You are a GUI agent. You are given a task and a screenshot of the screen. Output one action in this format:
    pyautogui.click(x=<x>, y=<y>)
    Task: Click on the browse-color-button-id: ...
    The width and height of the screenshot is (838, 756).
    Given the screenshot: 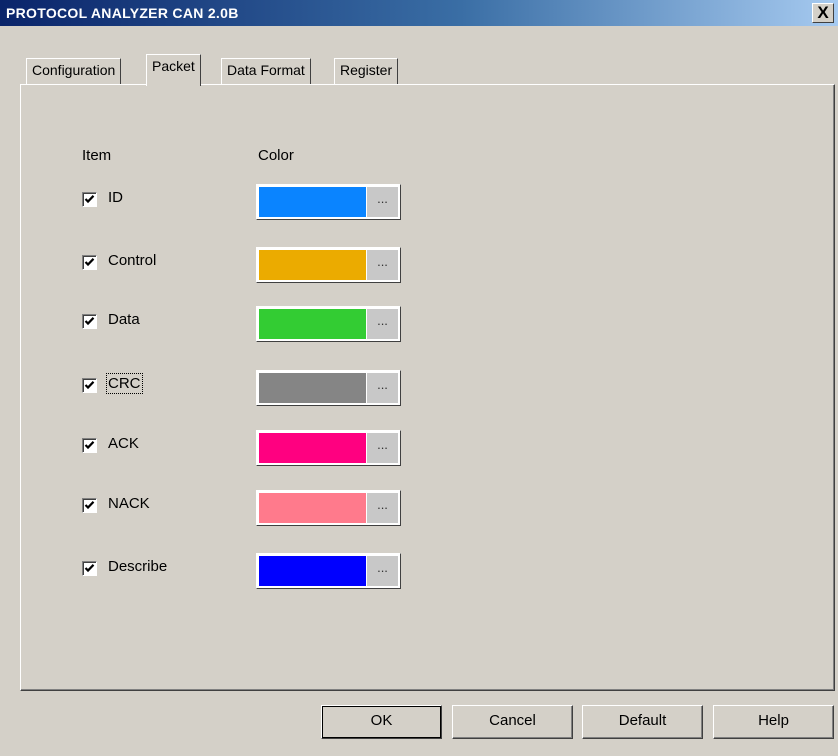 What is the action you would take?
    pyautogui.click(x=382, y=202)
    